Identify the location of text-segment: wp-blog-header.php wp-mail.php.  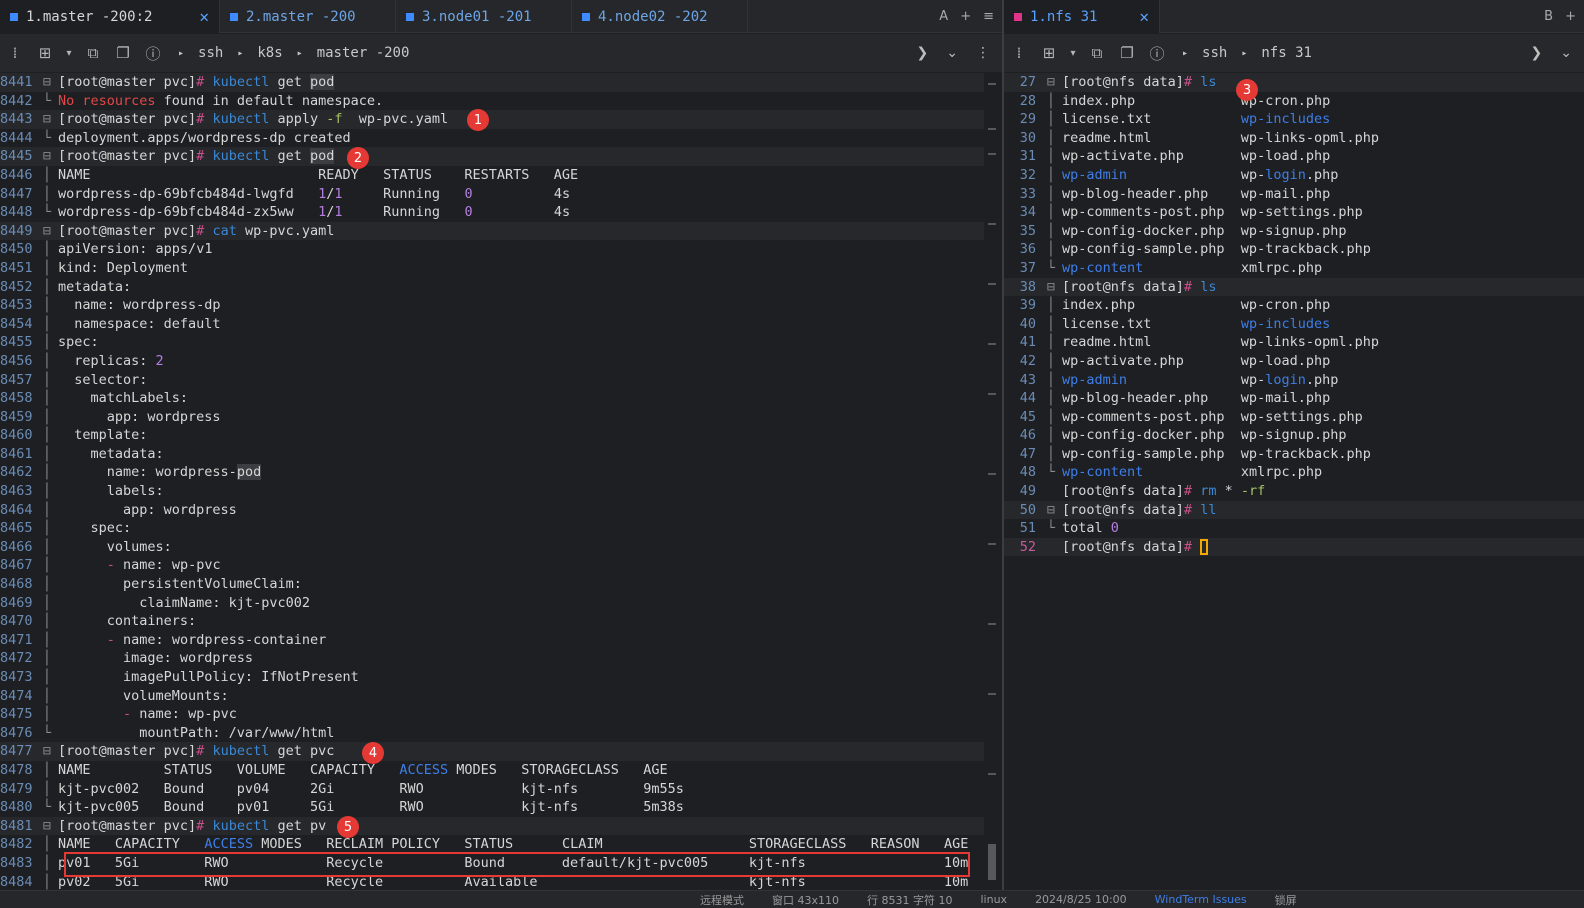
(1196, 398).